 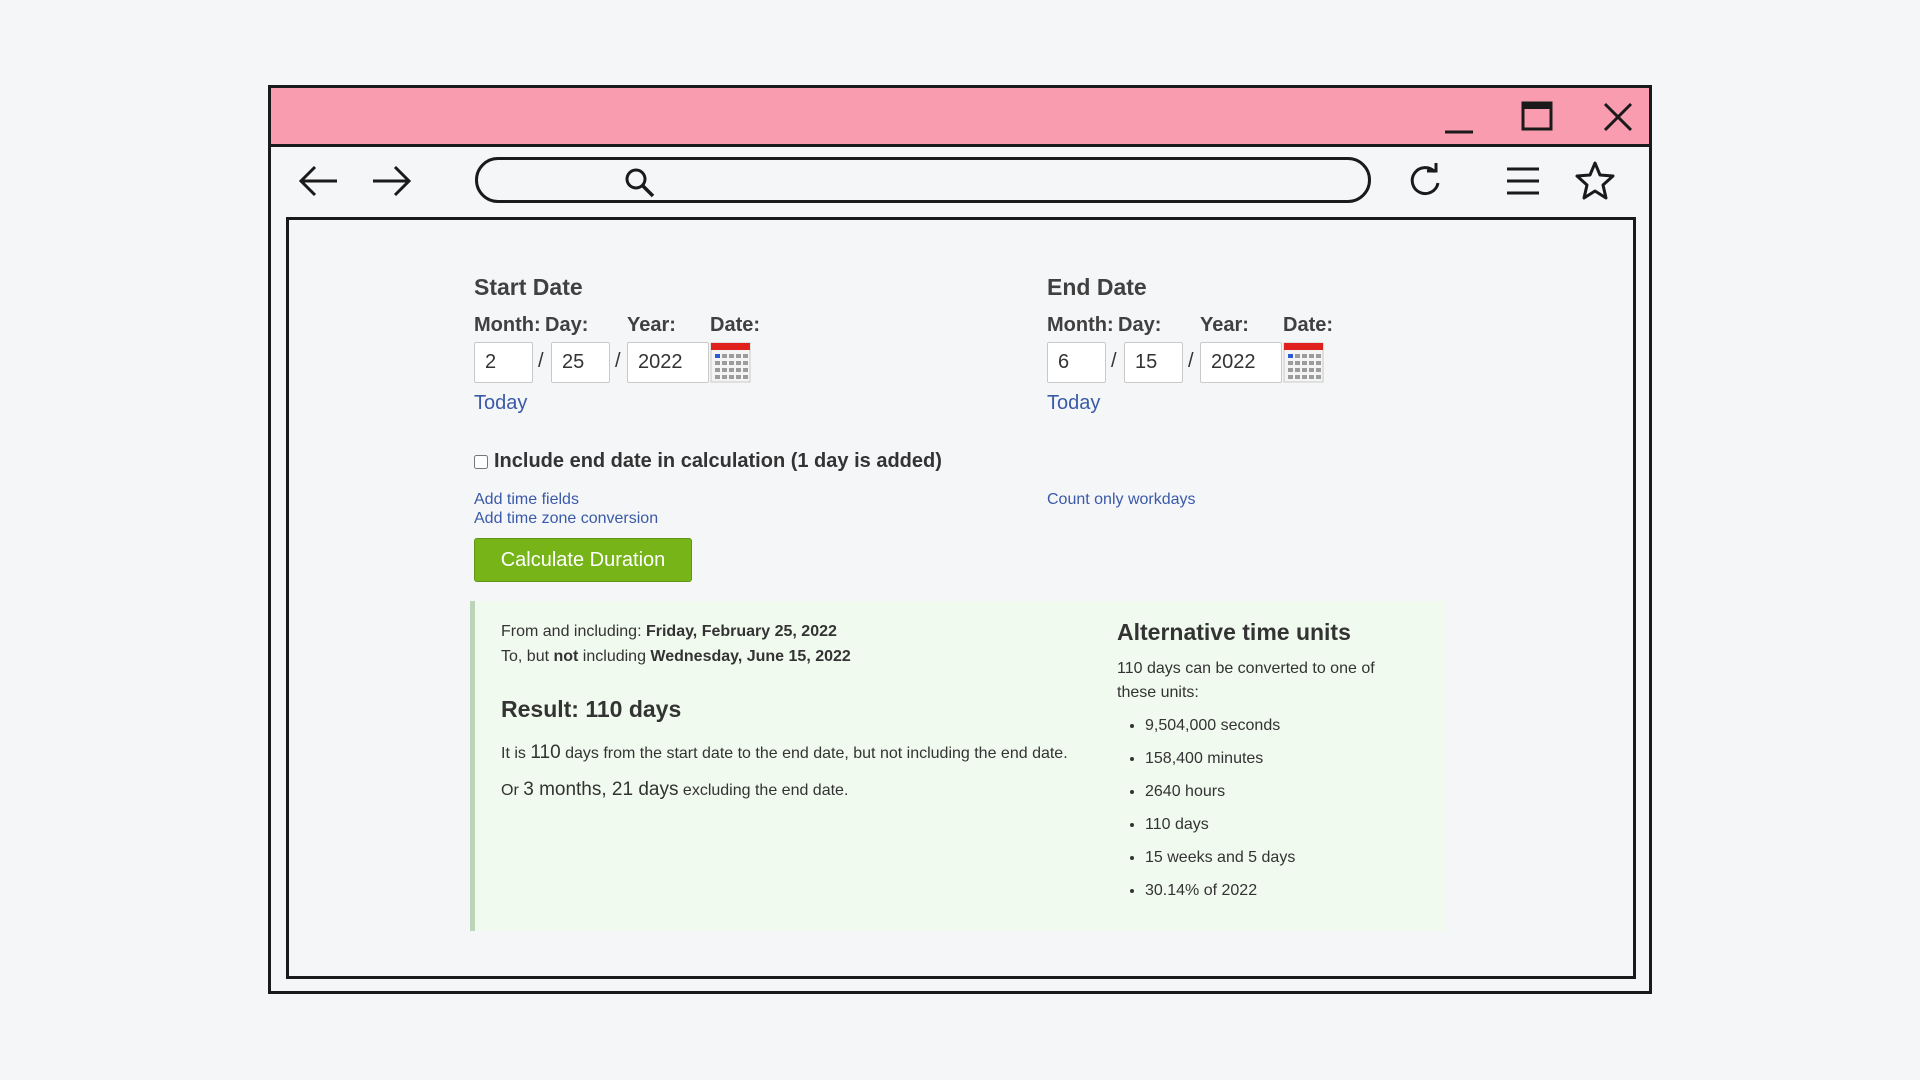 I want to click on end-today-link: Today, so click(x=1097, y=403).